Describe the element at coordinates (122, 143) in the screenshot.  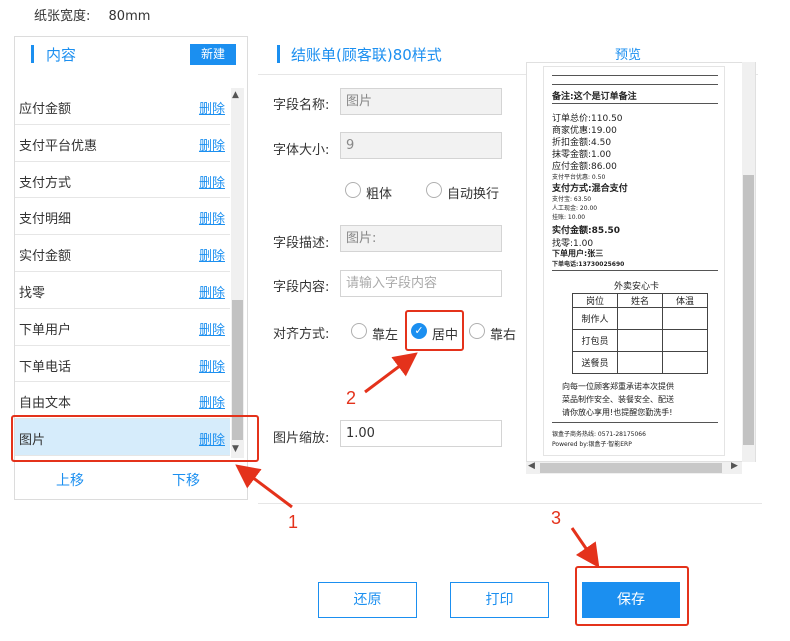
I see `list-item: 支付平台优惠 删除` at that location.